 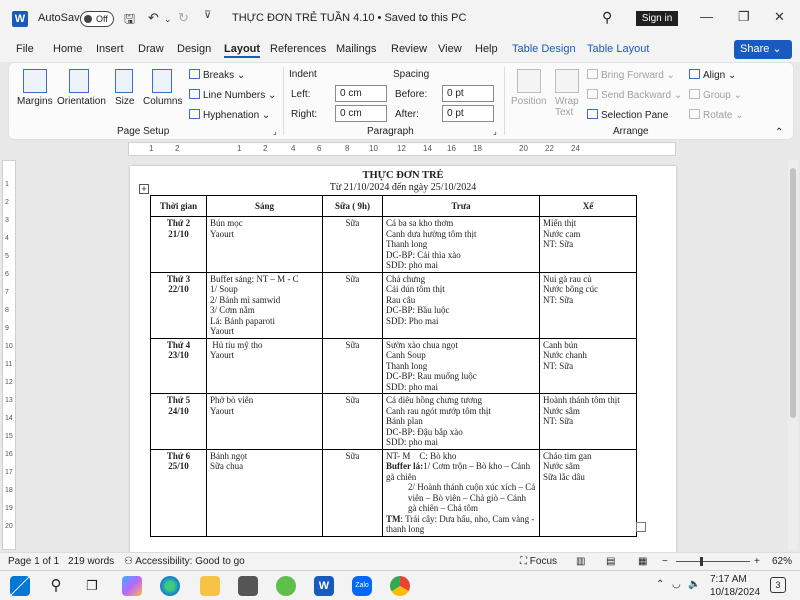 What do you see at coordinates (324, 586) in the screenshot?
I see `word-taskbar-icon: W` at bounding box center [324, 586].